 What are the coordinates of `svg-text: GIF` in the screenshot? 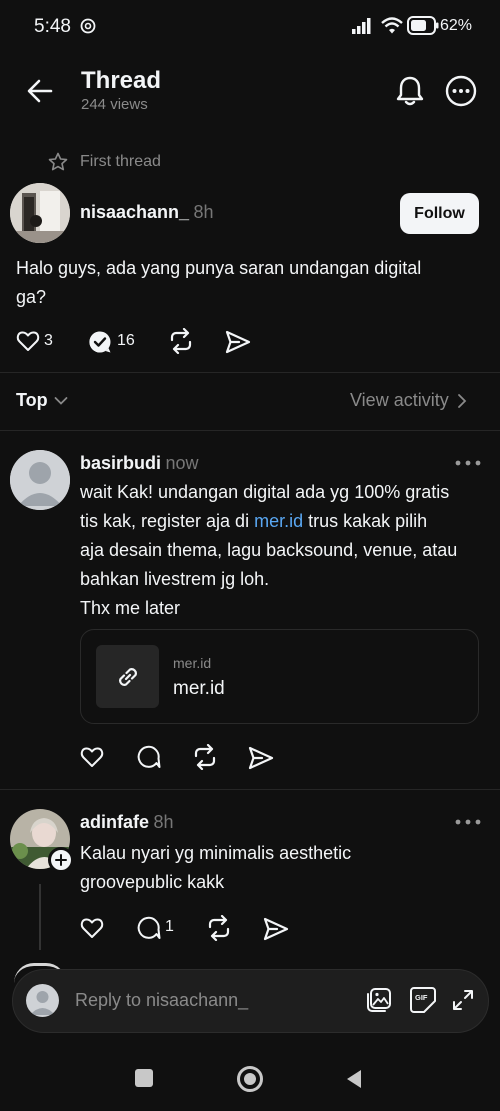 It's located at (421, 997).